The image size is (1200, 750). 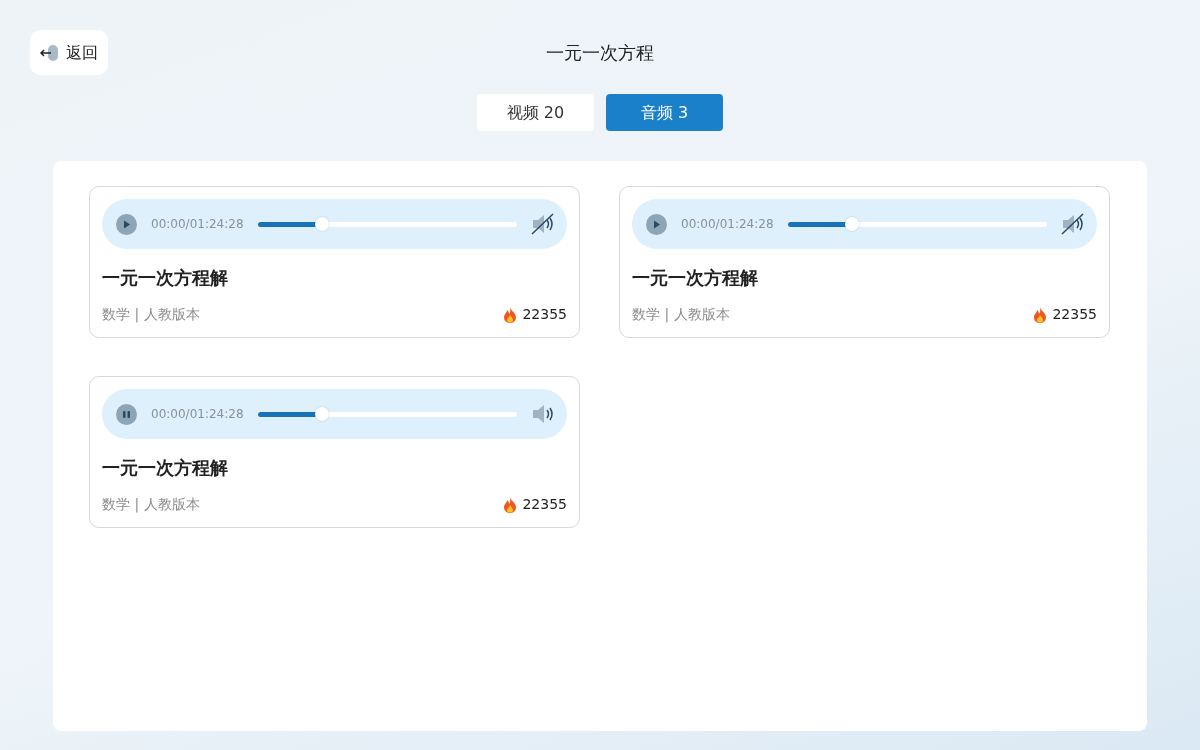 What do you see at coordinates (50, 52) in the screenshot?
I see `back-arrow-icon` at bounding box center [50, 52].